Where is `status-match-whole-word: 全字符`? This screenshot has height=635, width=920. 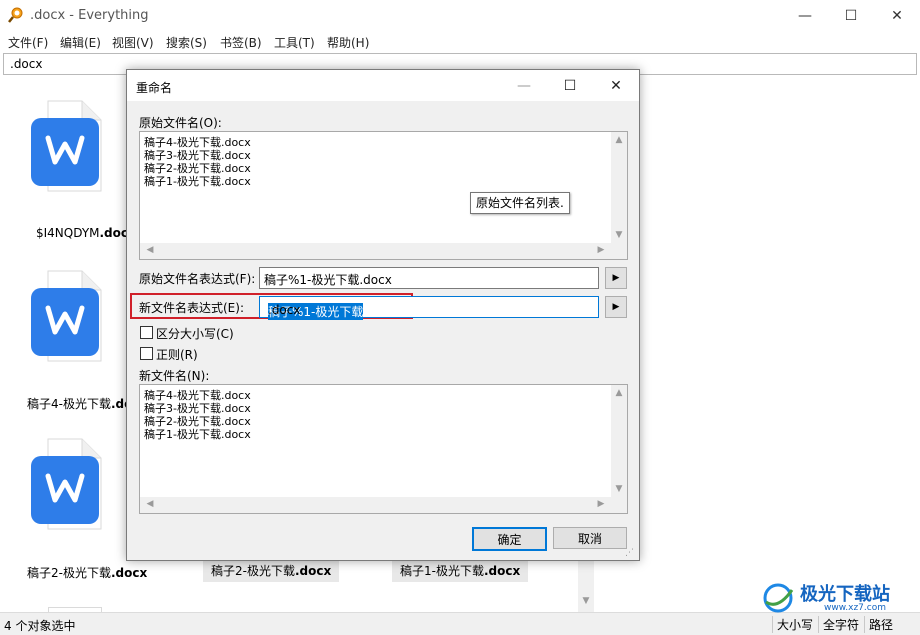 status-match-whole-word: 全字符 is located at coordinates (838, 624).